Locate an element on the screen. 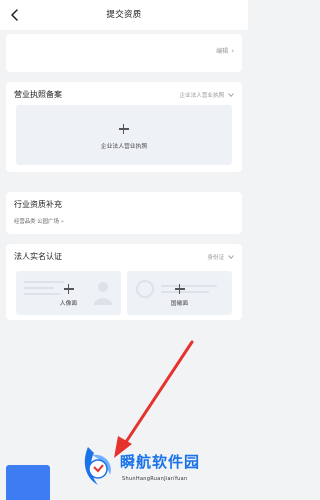 This screenshot has height=500, width=320. edit-link: 编辑 › is located at coordinates (225, 50).